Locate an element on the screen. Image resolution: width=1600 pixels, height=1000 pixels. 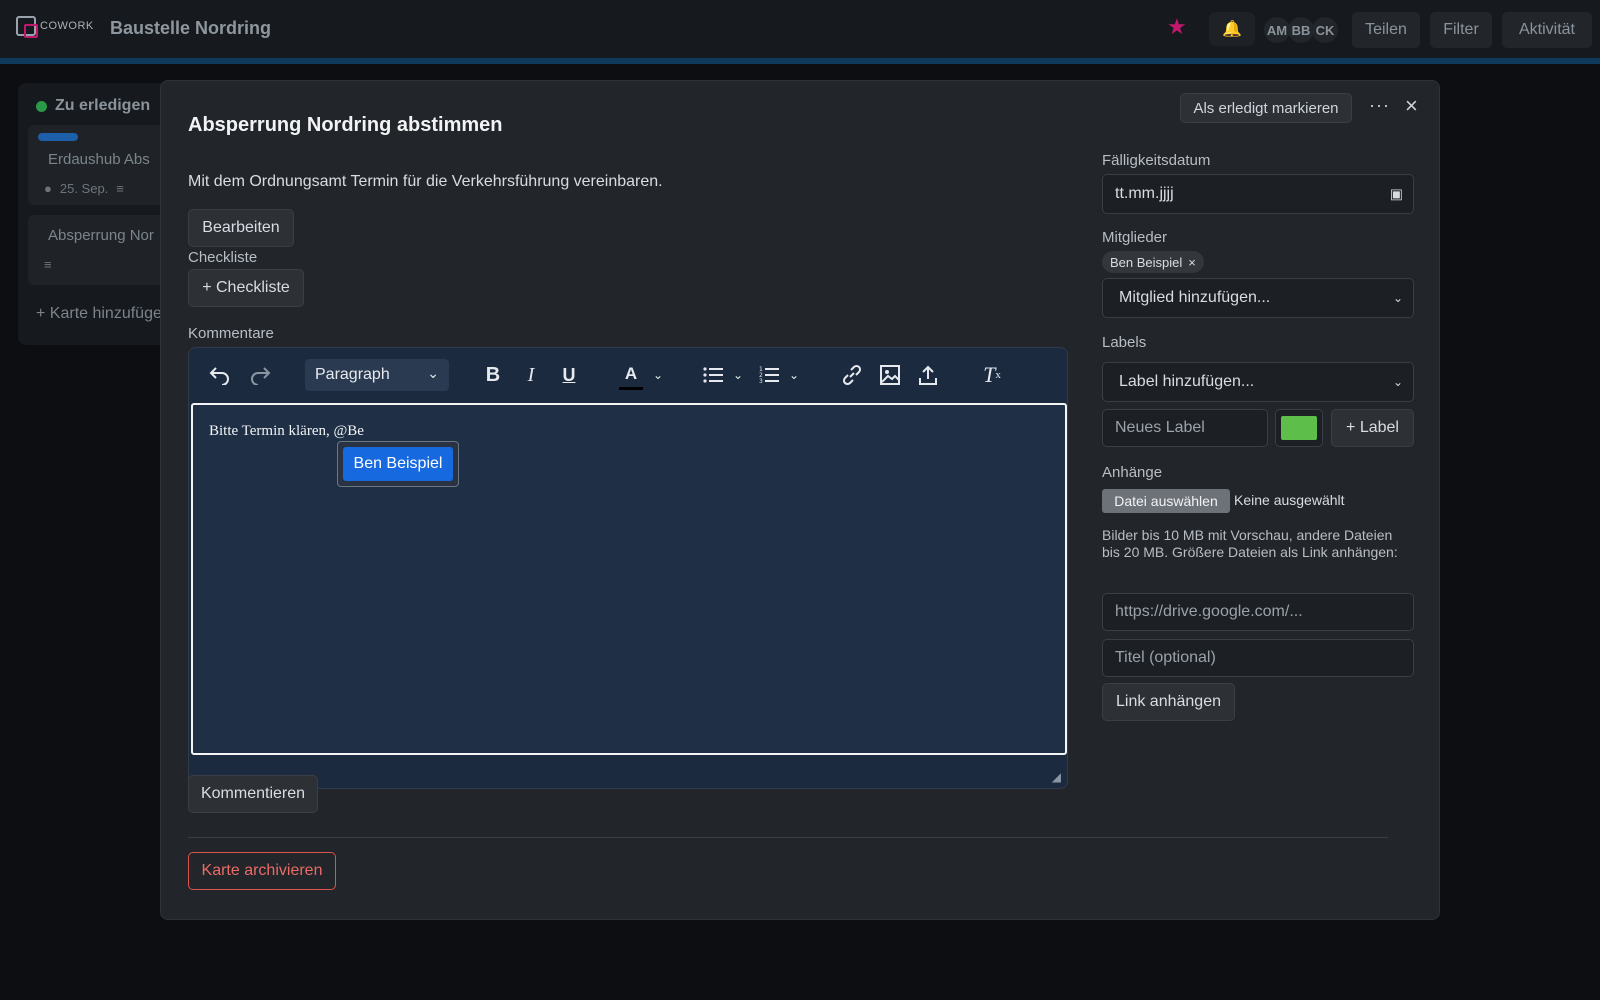
mention-suggestion-label: Ben Beispiel is located at coordinates (398, 463).